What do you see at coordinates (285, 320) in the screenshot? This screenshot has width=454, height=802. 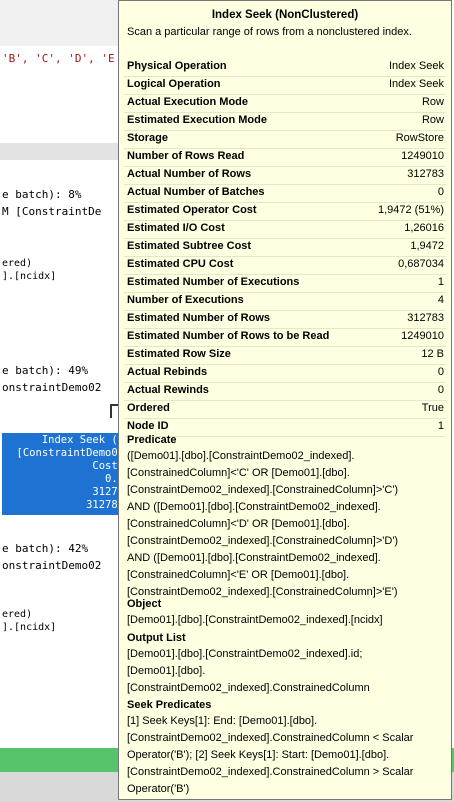 I see `property-row: Estimated Number of Rows 312783` at bounding box center [285, 320].